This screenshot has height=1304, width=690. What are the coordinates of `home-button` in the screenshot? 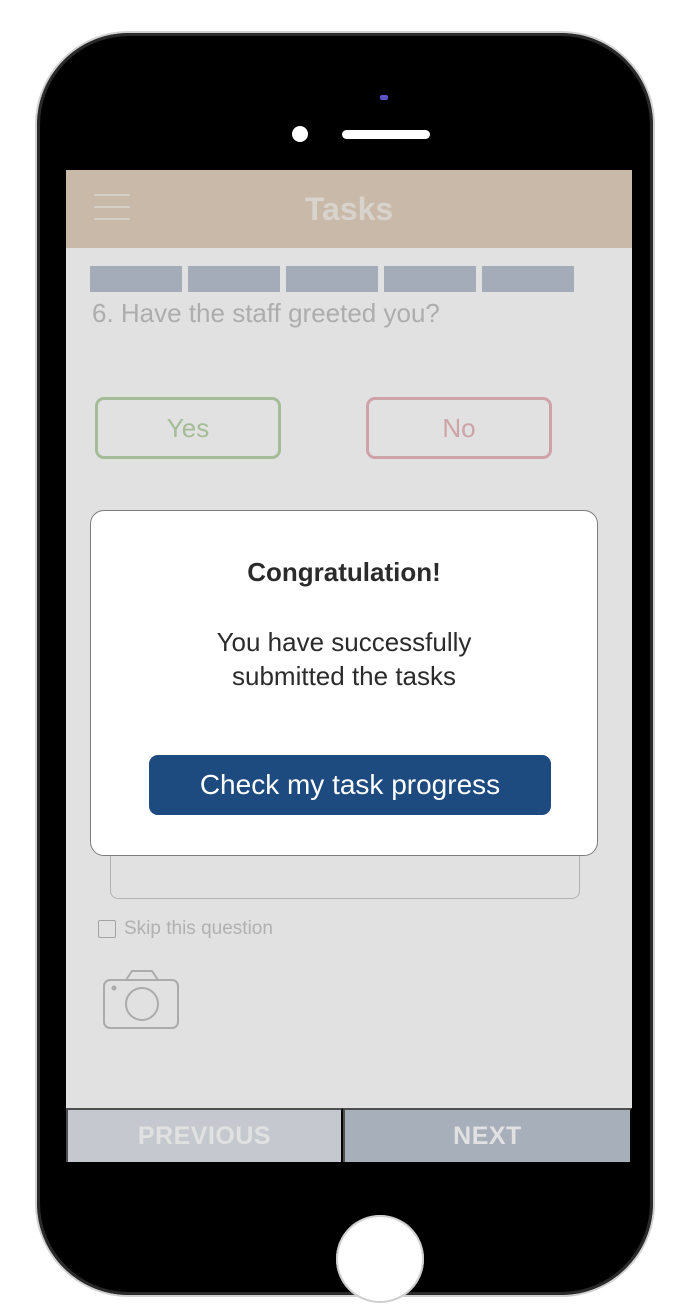 It's located at (380, 1259).